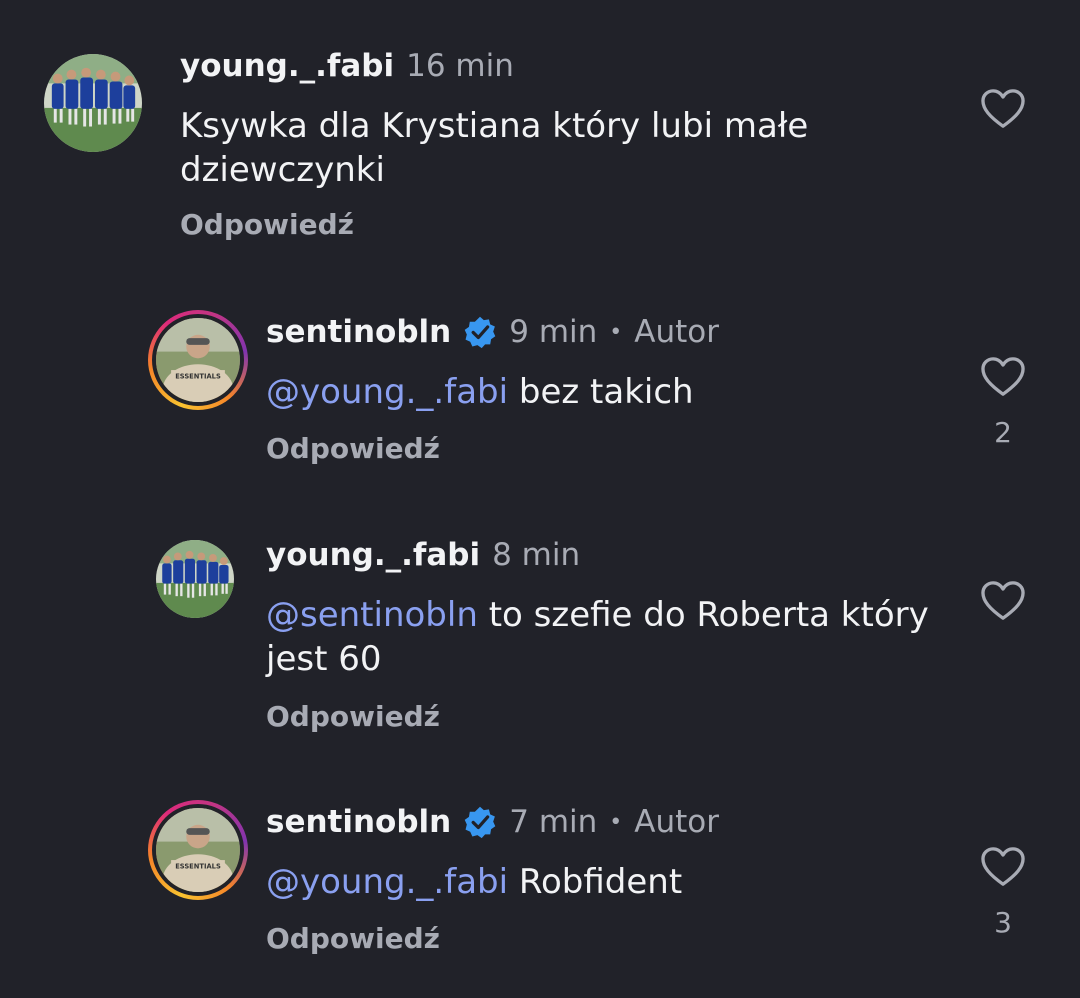 The image size is (1080, 998). Describe the element at coordinates (553, 822) in the screenshot. I see `timestamp: 7 min` at that location.